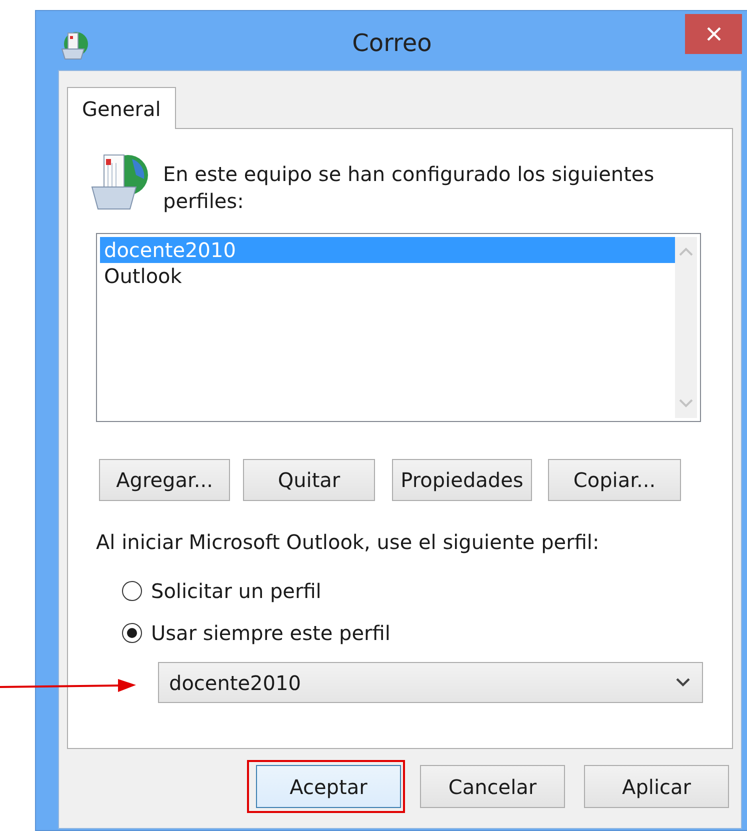  Describe the element at coordinates (656, 786) in the screenshot. I see `dialog-button: Aplicar` at that location.